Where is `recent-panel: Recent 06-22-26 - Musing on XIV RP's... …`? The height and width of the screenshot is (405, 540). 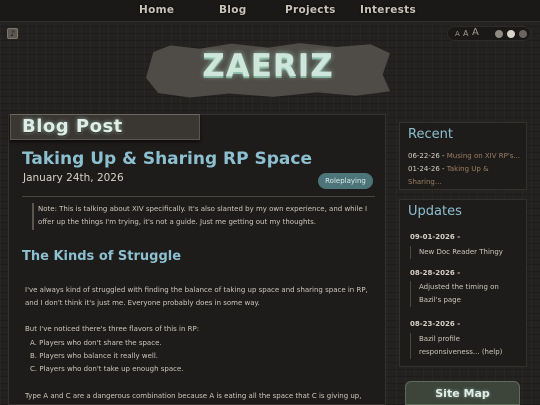 recent-panel: Recent 06-22-26 - Musing on XIV RP's... … is located at coordinates (463, 156).